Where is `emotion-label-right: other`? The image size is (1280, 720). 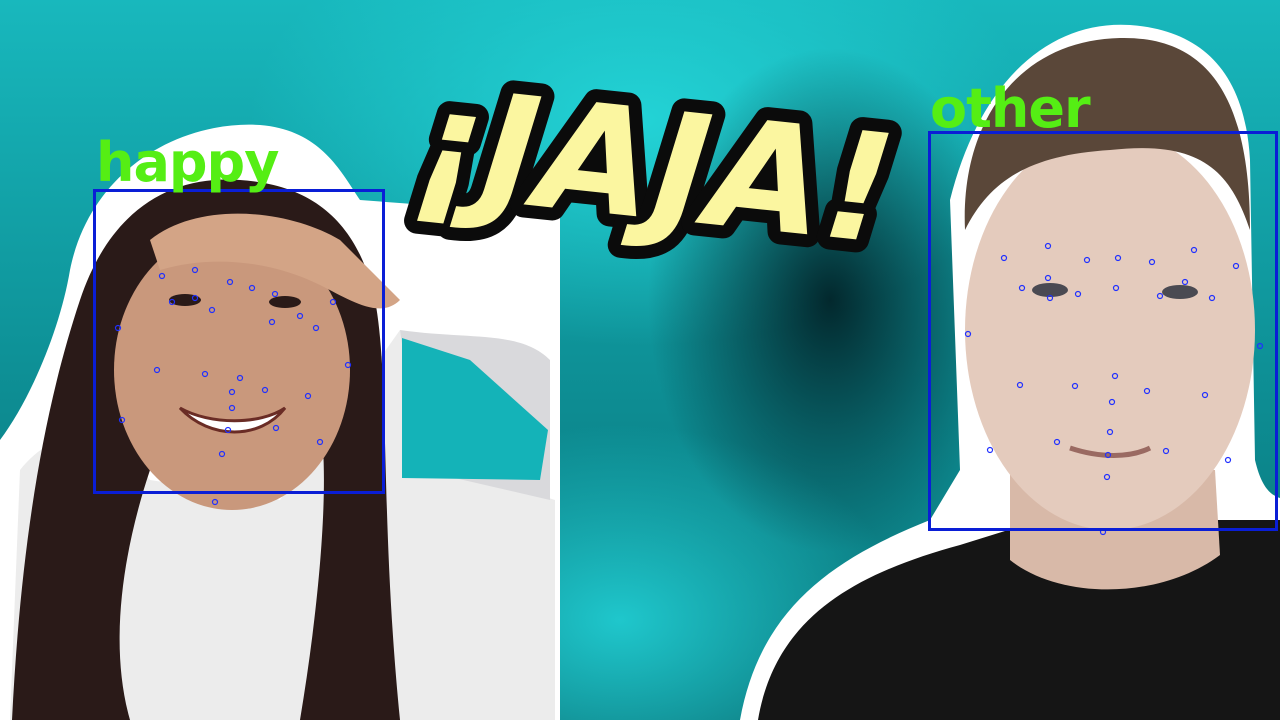
emotion-label-right: other is located at coordinates (1010, 108).